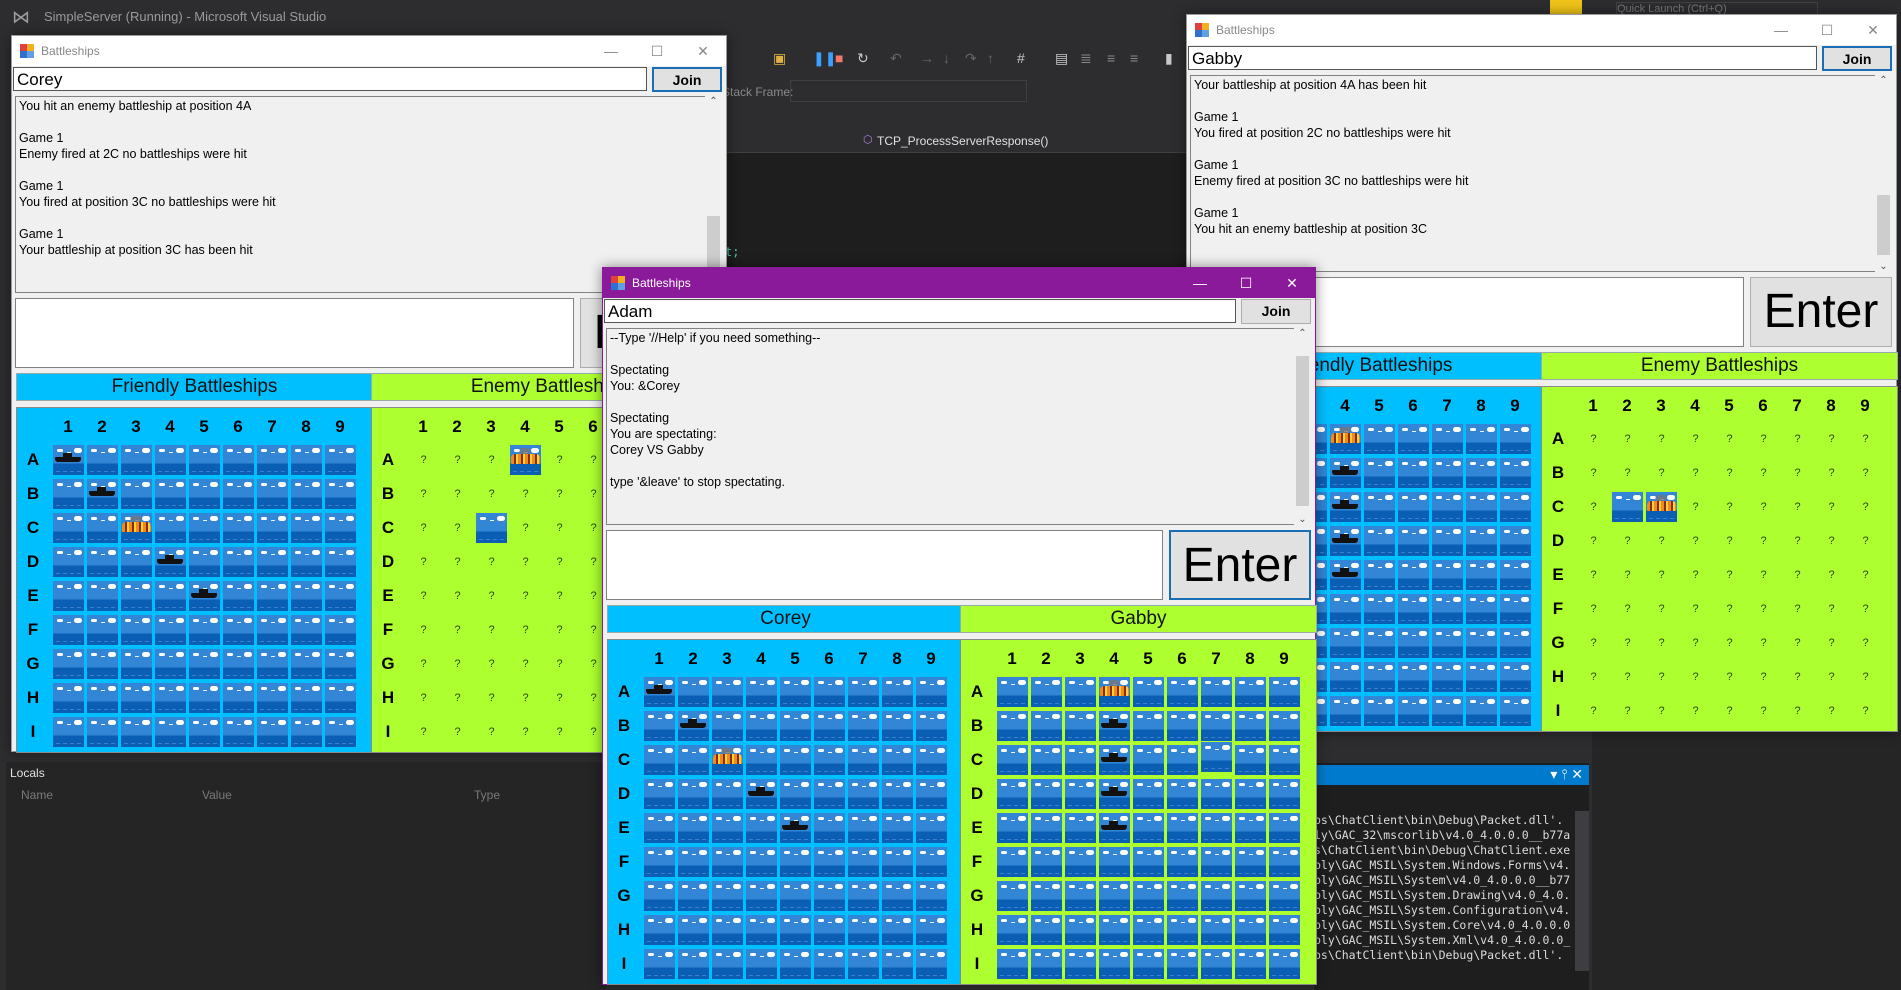 The width and height of the screenshot is (1901, 990). I want to click on board-cell-F2, so click(1046, 862).